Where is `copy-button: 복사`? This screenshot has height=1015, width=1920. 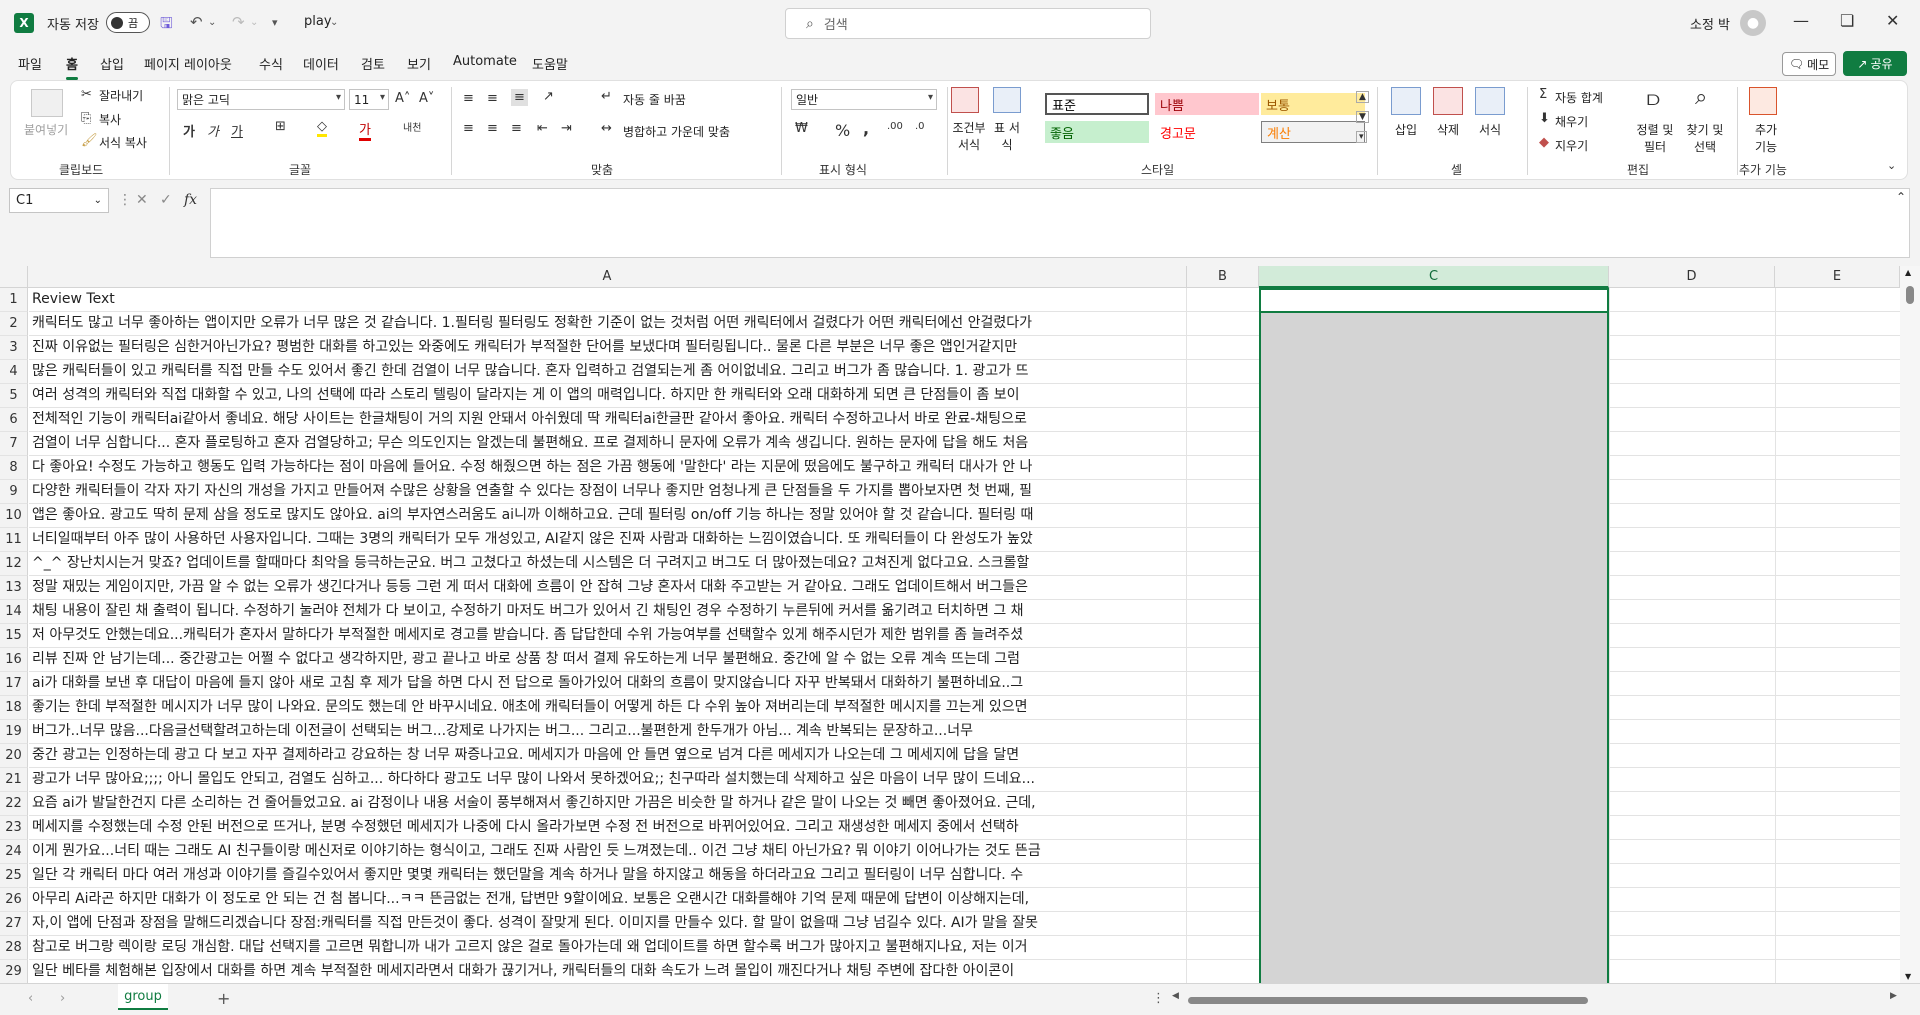 copy-button: 복사 is located at coordinates (110, 119).